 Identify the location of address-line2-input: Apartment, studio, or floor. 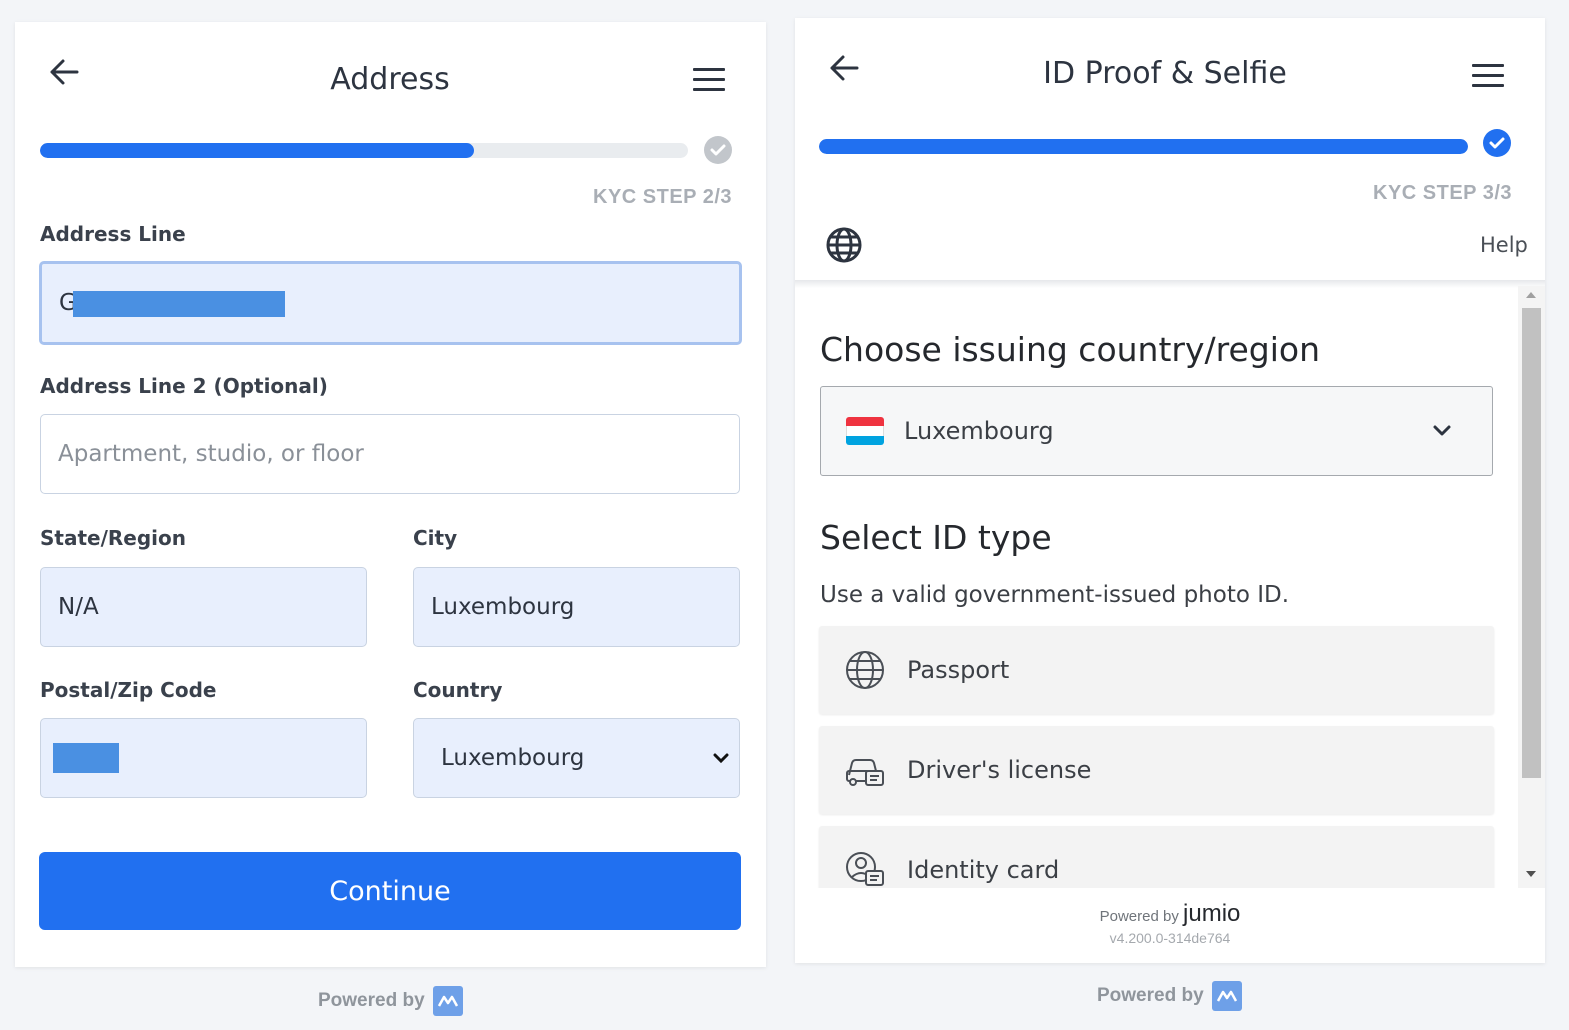
(390, 454).